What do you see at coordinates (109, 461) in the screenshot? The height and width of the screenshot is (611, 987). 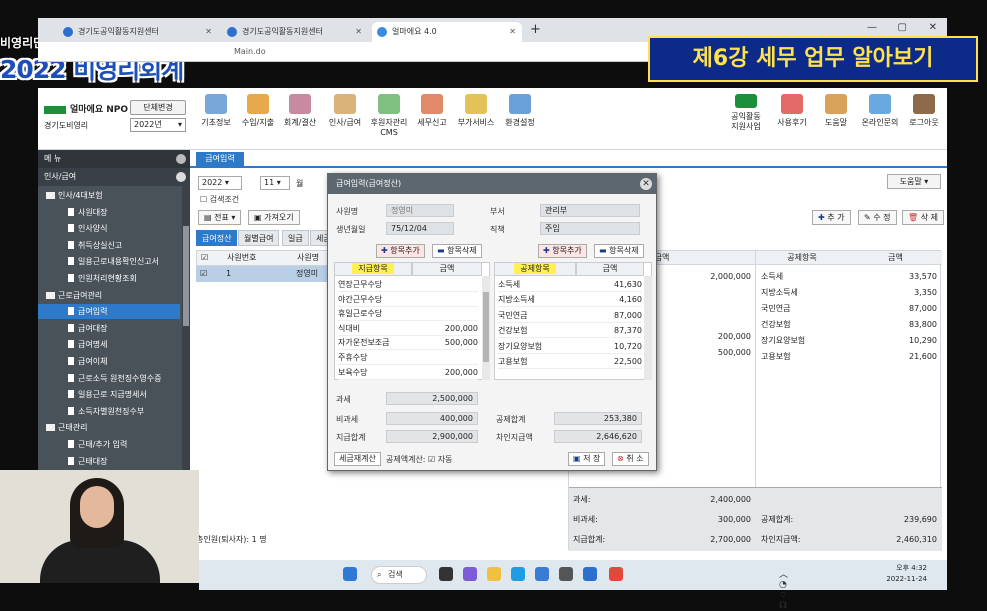 I see `sidebar-item: 근태대장` at bounding box center [109, 461].